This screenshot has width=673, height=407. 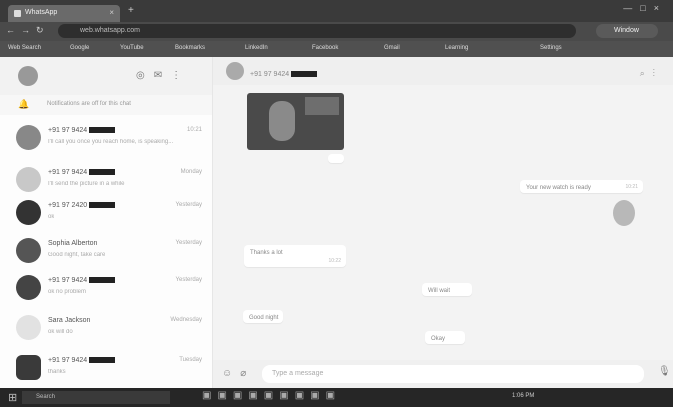 What do you see at coordinates (624, 213) in the screenshot?
I see `sticker-message` at bounding box center [624, 213].